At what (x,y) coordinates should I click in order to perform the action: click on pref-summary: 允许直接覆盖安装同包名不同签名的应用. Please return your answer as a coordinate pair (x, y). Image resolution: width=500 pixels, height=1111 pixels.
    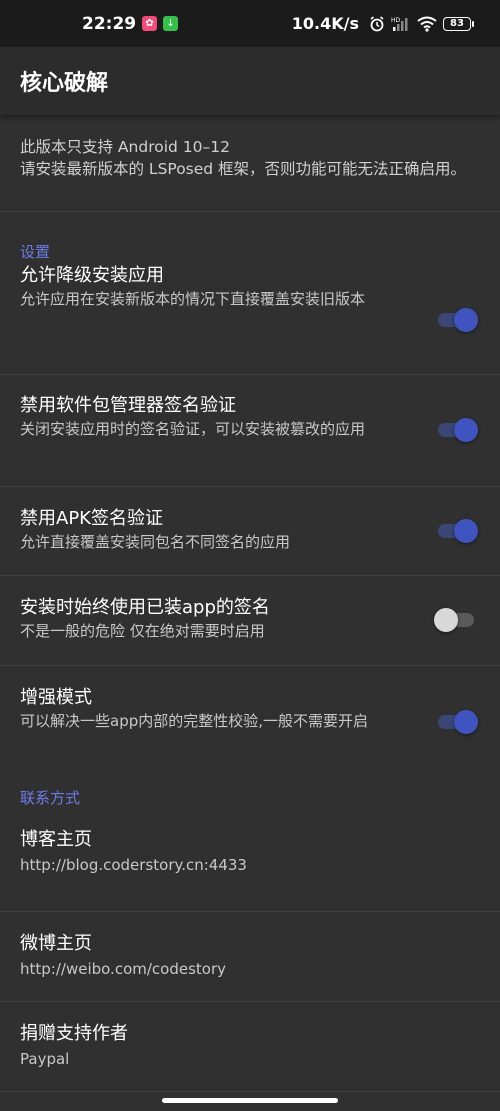
    Looking at the image, I should click on (155, 542).